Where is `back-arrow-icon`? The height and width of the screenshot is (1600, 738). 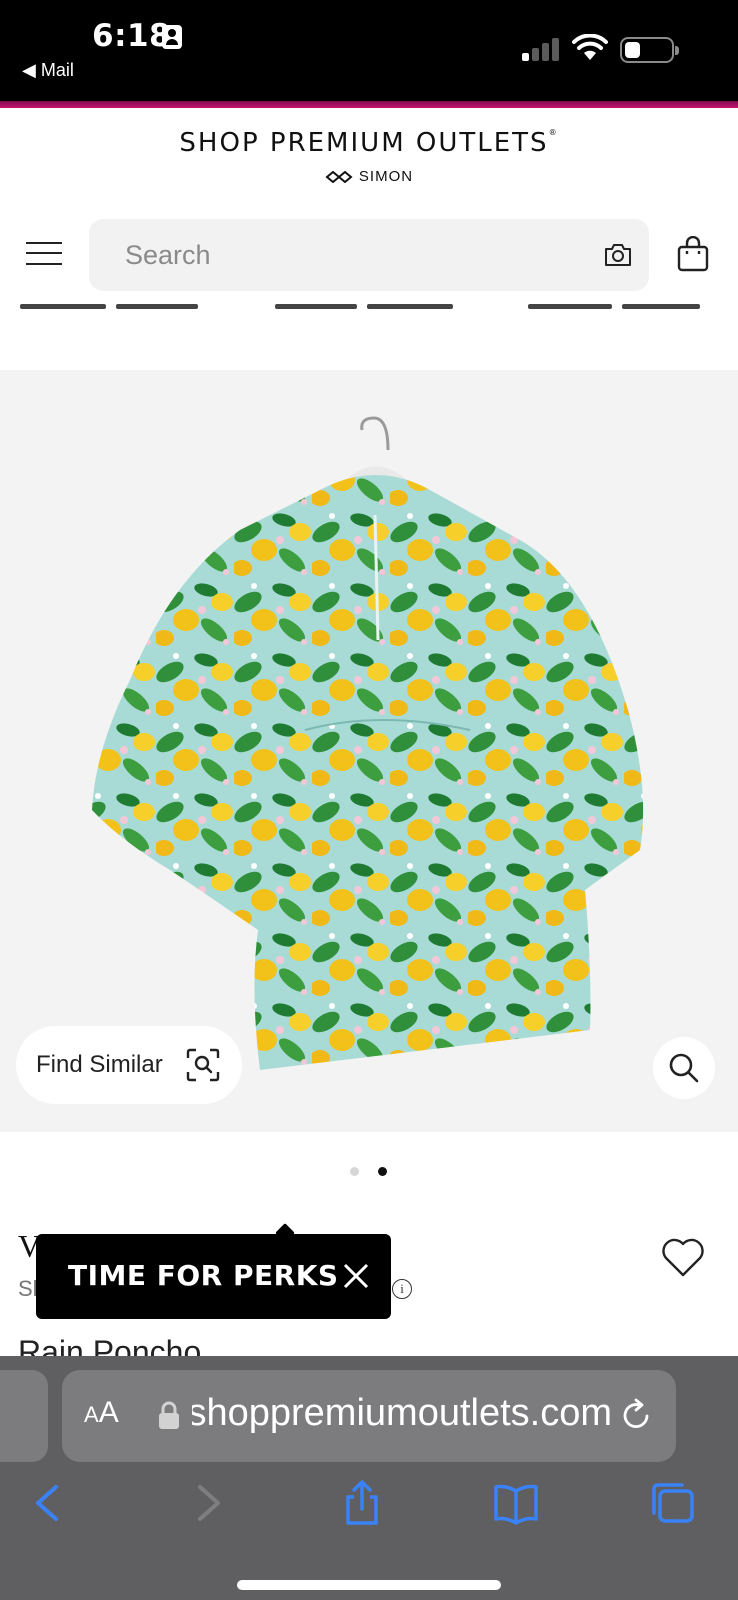
back-arrow-icon is located at coordinates (48, 1503).